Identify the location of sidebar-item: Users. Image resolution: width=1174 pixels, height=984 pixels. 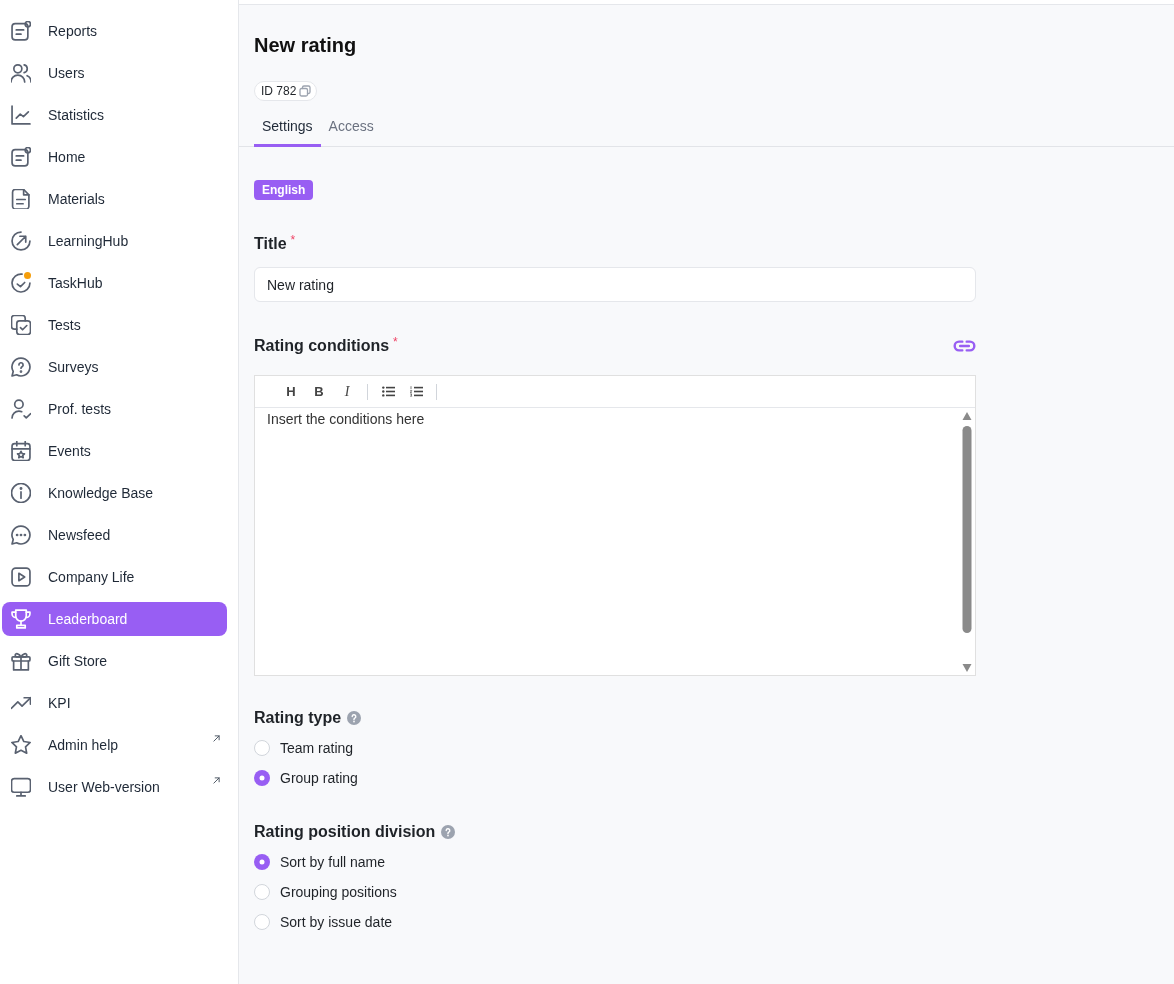
(114, 73).